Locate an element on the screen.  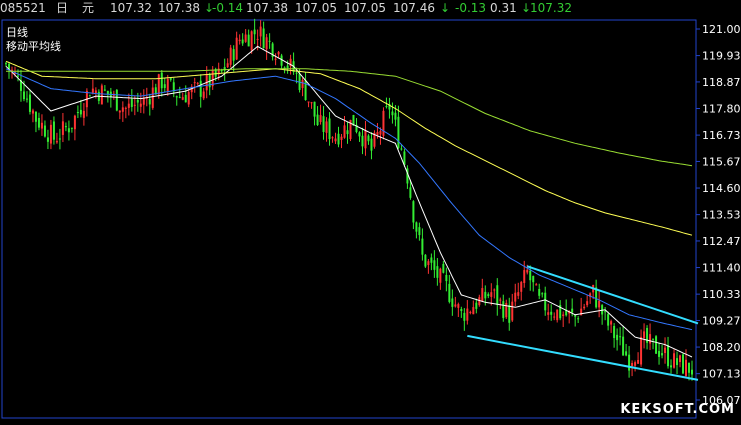
y-tick-label-5: 115.67 is located at coordinates (721, 161).